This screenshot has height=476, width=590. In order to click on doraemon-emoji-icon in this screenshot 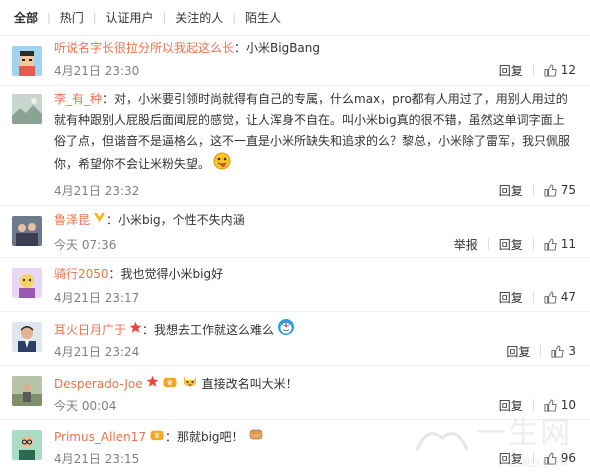, I will do `click(286, 330)`.